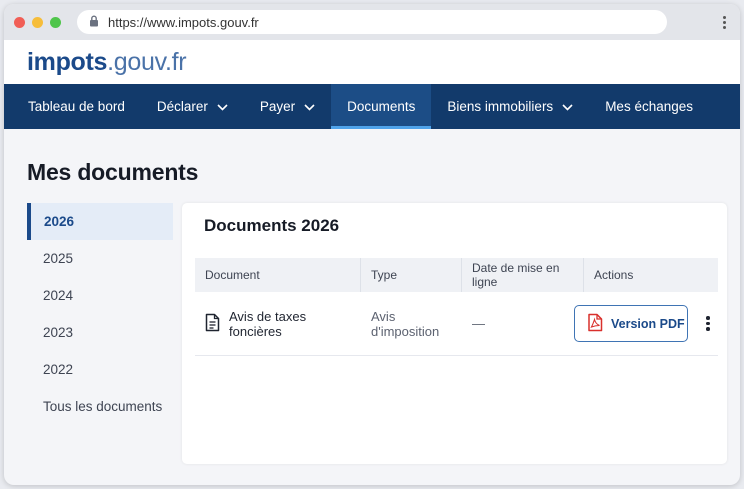 This screenshot has width=744, height=489. I want to click on nav-item-mes-echanges: Mes échanges, so click(649, 106).